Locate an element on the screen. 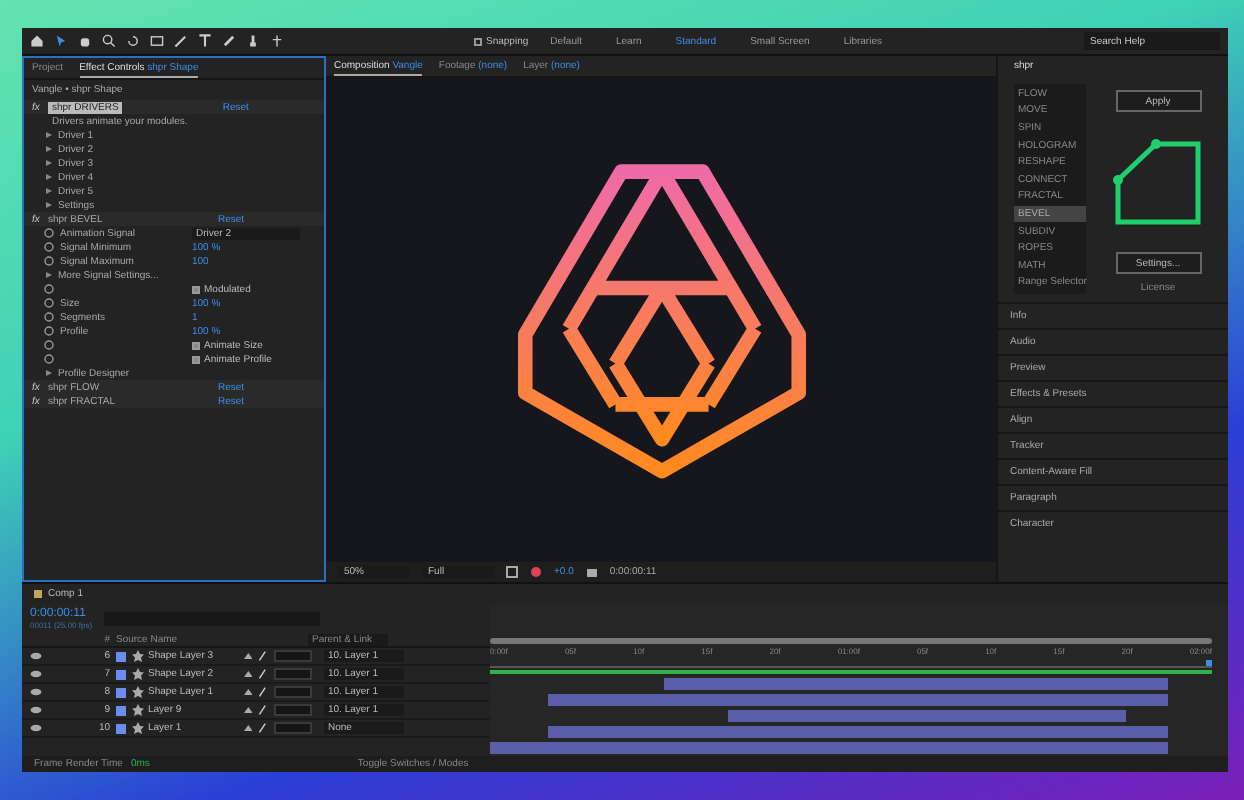 The image size is (1244, 800). rectangle-icon is located at coordinates (157, 41).